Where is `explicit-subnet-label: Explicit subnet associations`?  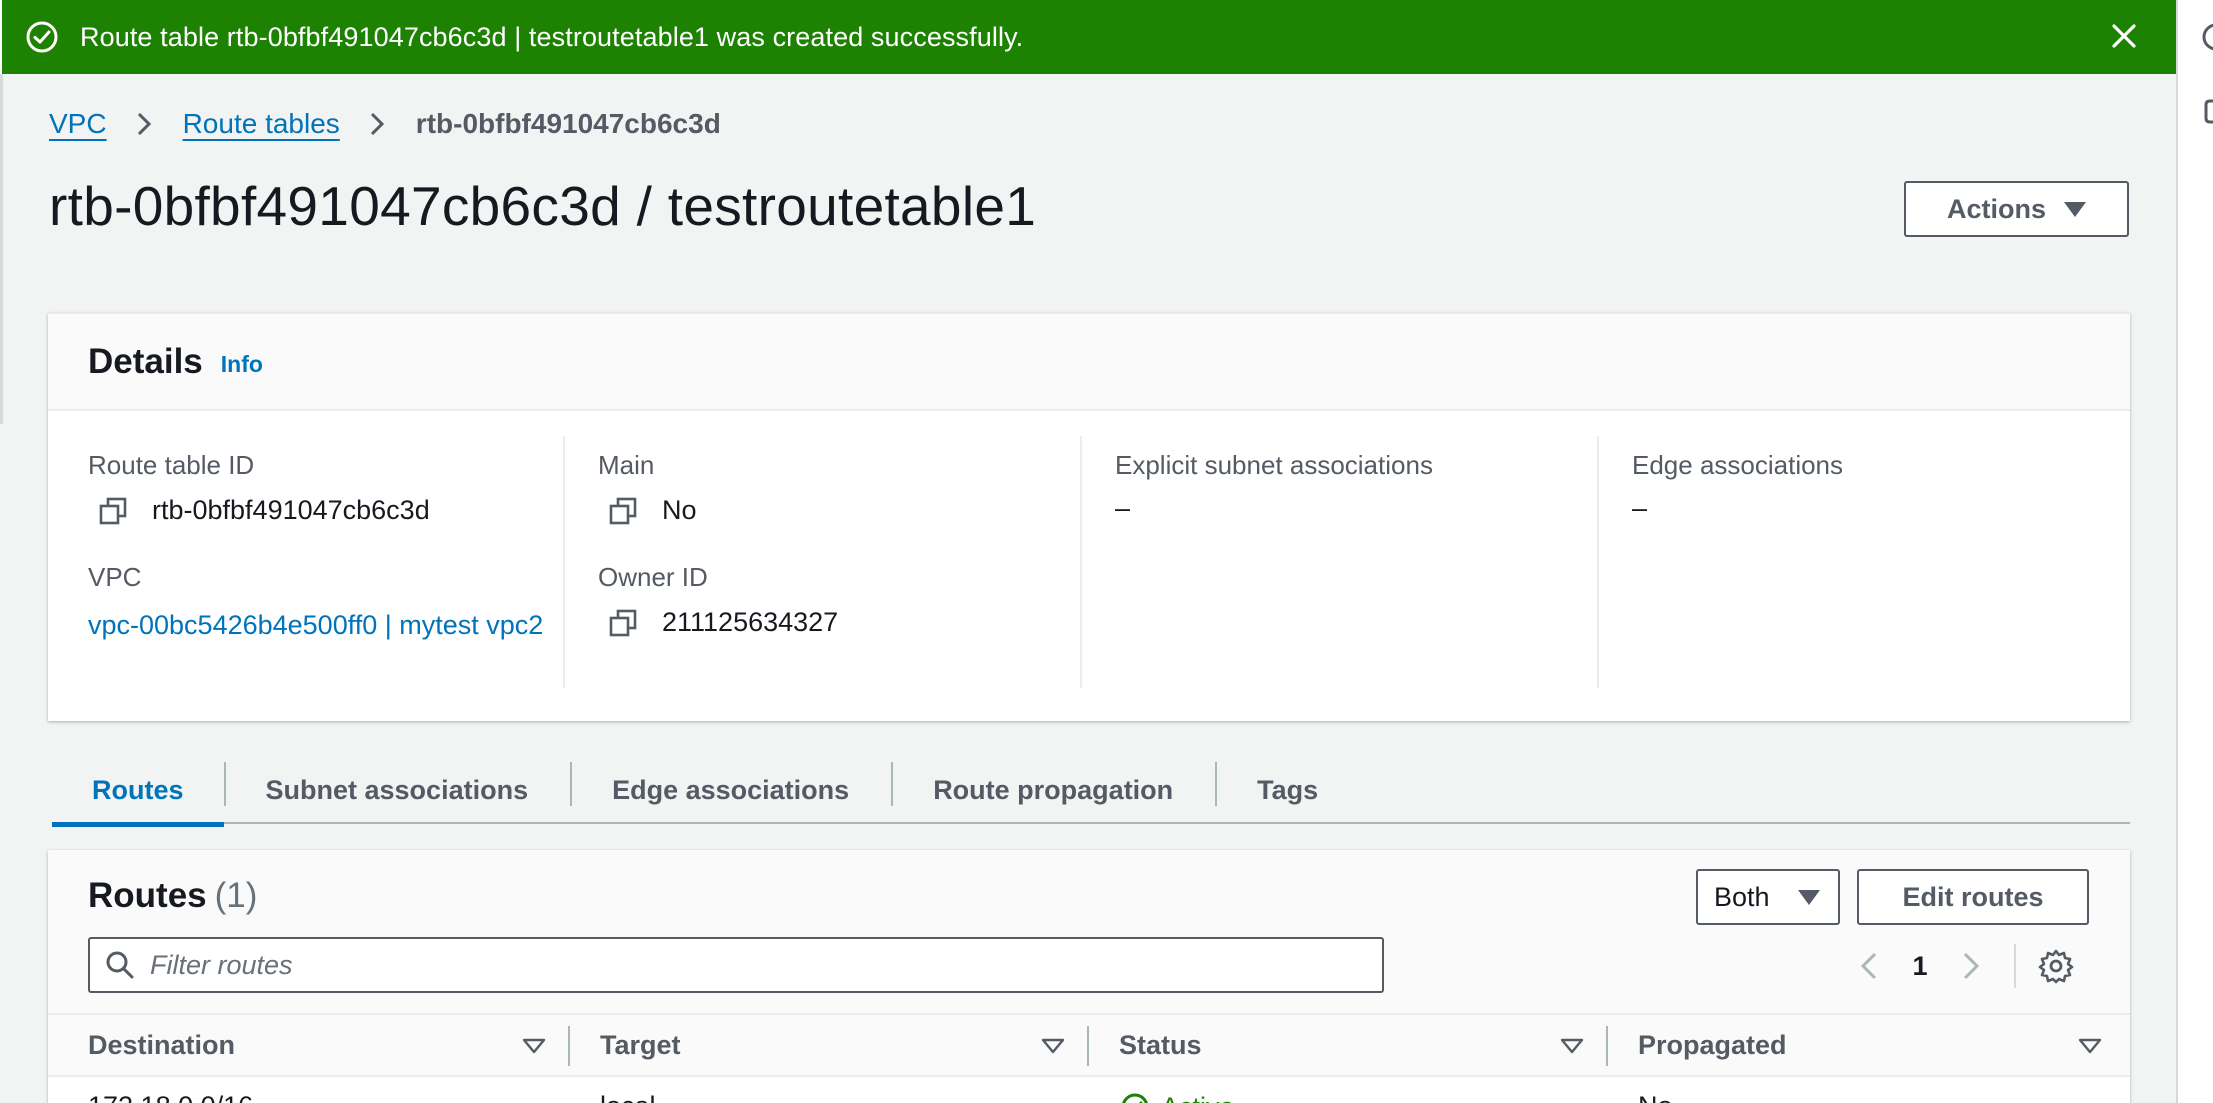 explicit-subnet-label: Explicit subnet associations is located at coordinates (1274, 465).